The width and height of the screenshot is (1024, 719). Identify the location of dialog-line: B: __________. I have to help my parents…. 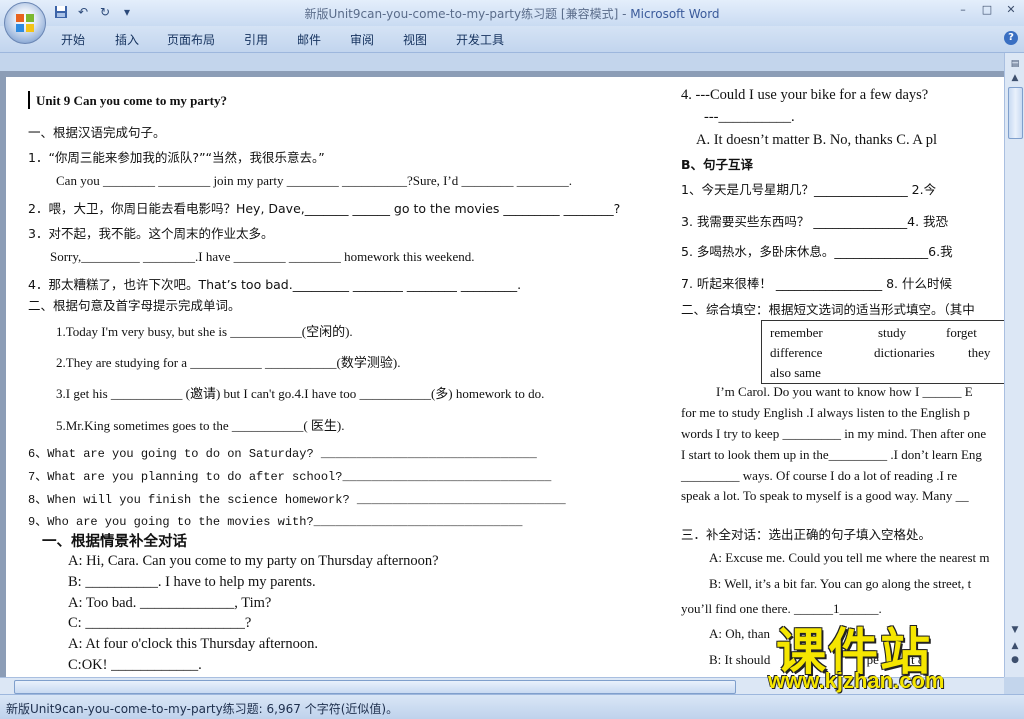
(192, 582).